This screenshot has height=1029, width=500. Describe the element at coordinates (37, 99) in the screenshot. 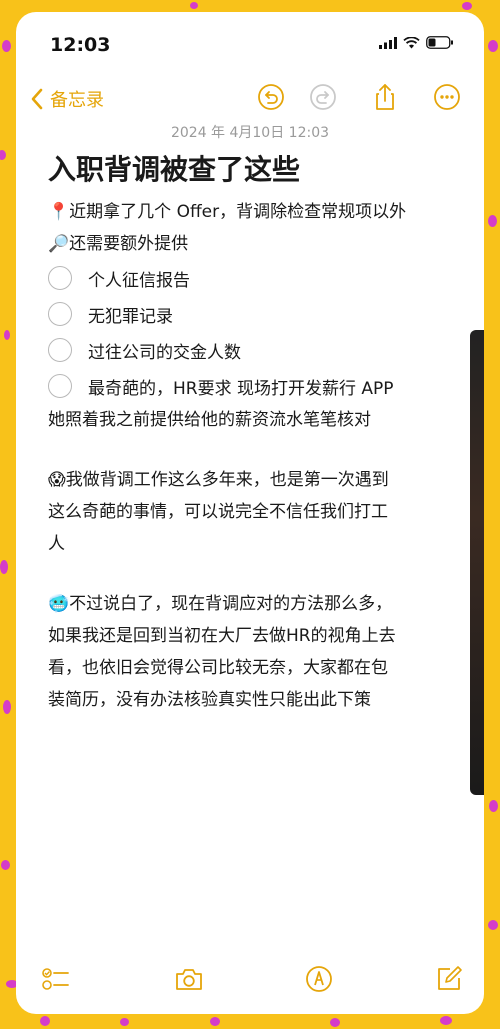

I see `chevron-left-icon` at that location.